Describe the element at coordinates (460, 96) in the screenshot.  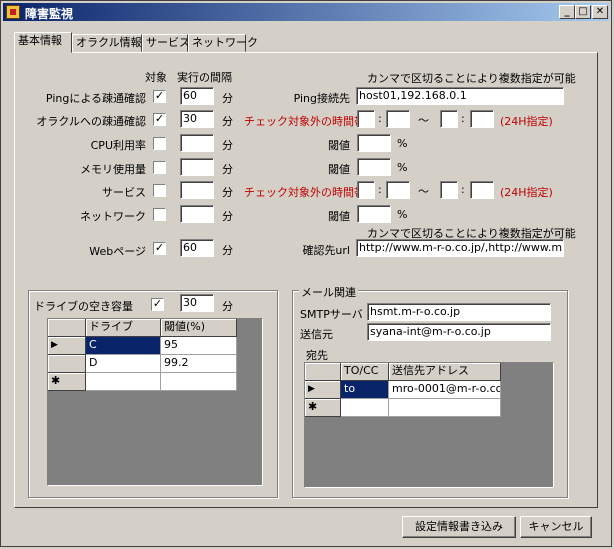
I see `ping-dest-input: host01,192.168.0.1` at that location.